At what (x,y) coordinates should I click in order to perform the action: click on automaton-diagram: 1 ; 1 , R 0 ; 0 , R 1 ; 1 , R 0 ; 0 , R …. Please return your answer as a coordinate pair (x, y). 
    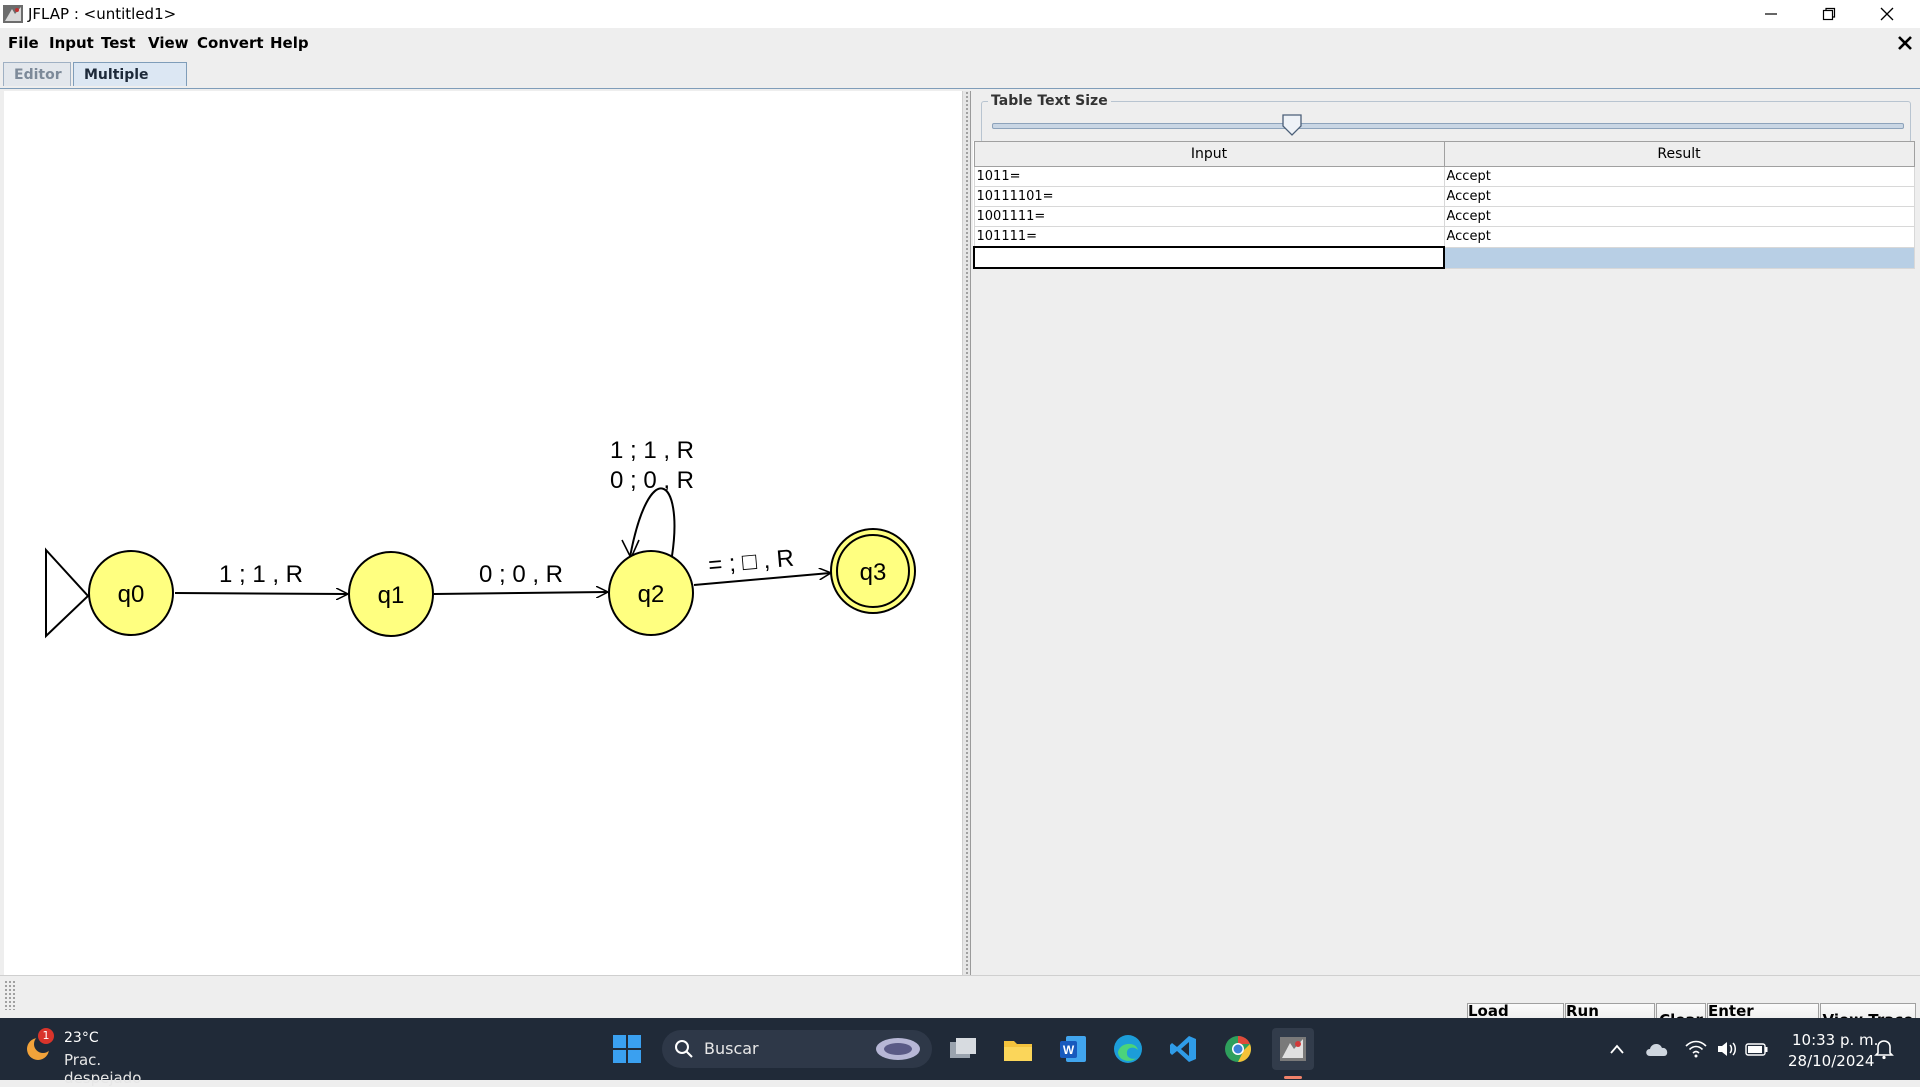
    Looking at the image, I should click on (480, 538).